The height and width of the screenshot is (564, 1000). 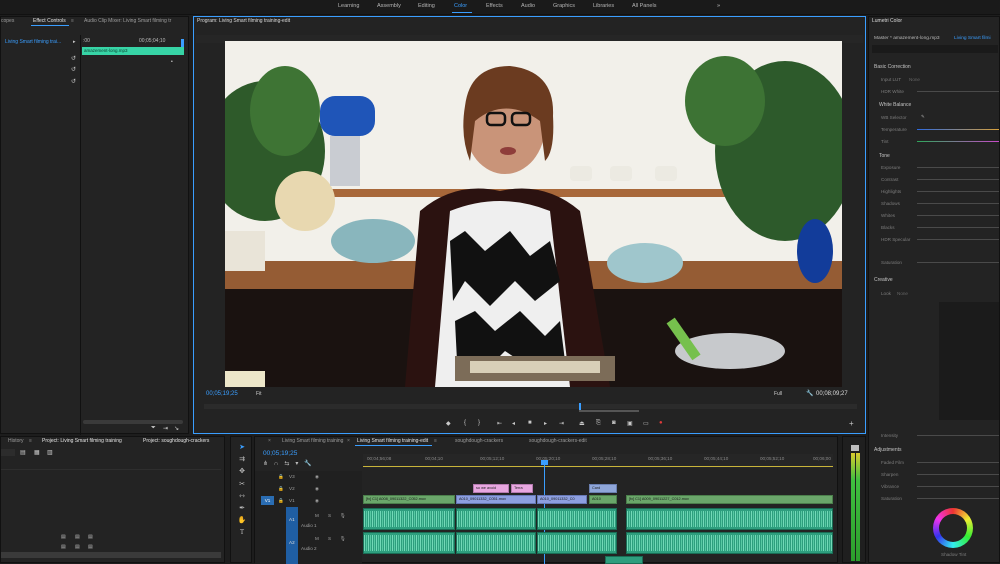 What do you see at coordinates (133, 51) in the screenshot?
I see `mini-audio-clip: amazement-long.mp3` at bounding box center [133, 51].